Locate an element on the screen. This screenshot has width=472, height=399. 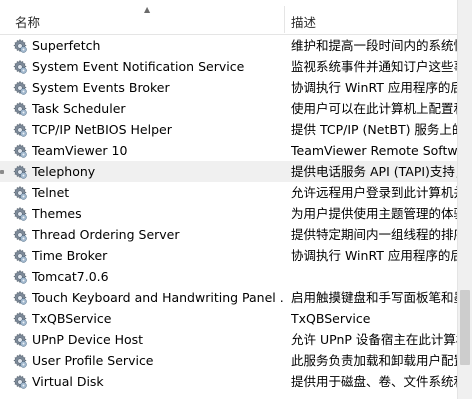
column-header-description: 描述 is located at coordinates (303, 23).